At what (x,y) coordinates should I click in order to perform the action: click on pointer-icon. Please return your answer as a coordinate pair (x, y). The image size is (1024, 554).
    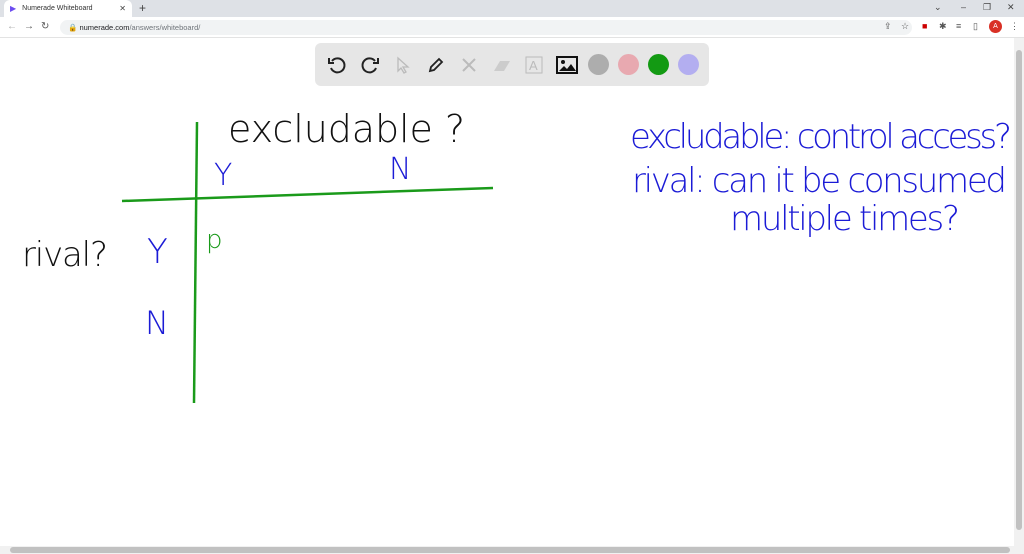
    Looking at the image, I should click on (403, 65).